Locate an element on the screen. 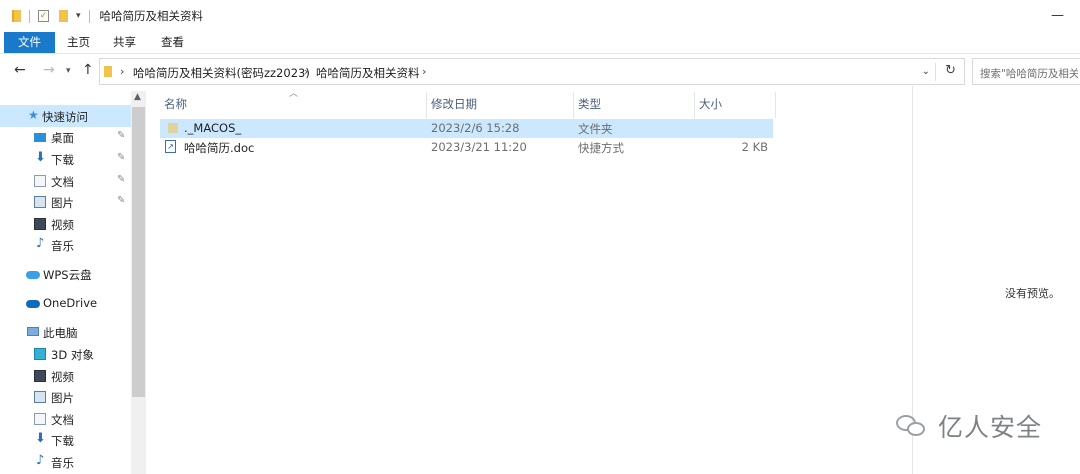 Image resolution: width=1080 pixels, height=474 pixels. search-input: 搜索"哈哈简历及相关资料" is located at coordinates (1029, 73).